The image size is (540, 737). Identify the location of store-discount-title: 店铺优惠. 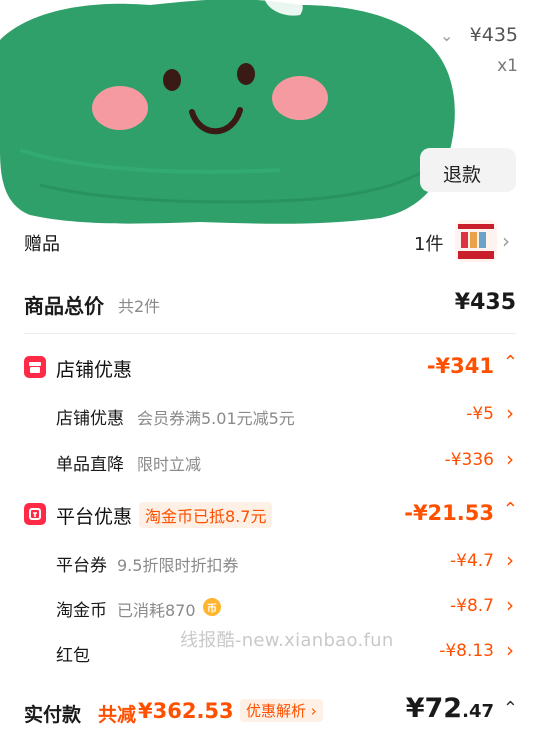
(94, 370).